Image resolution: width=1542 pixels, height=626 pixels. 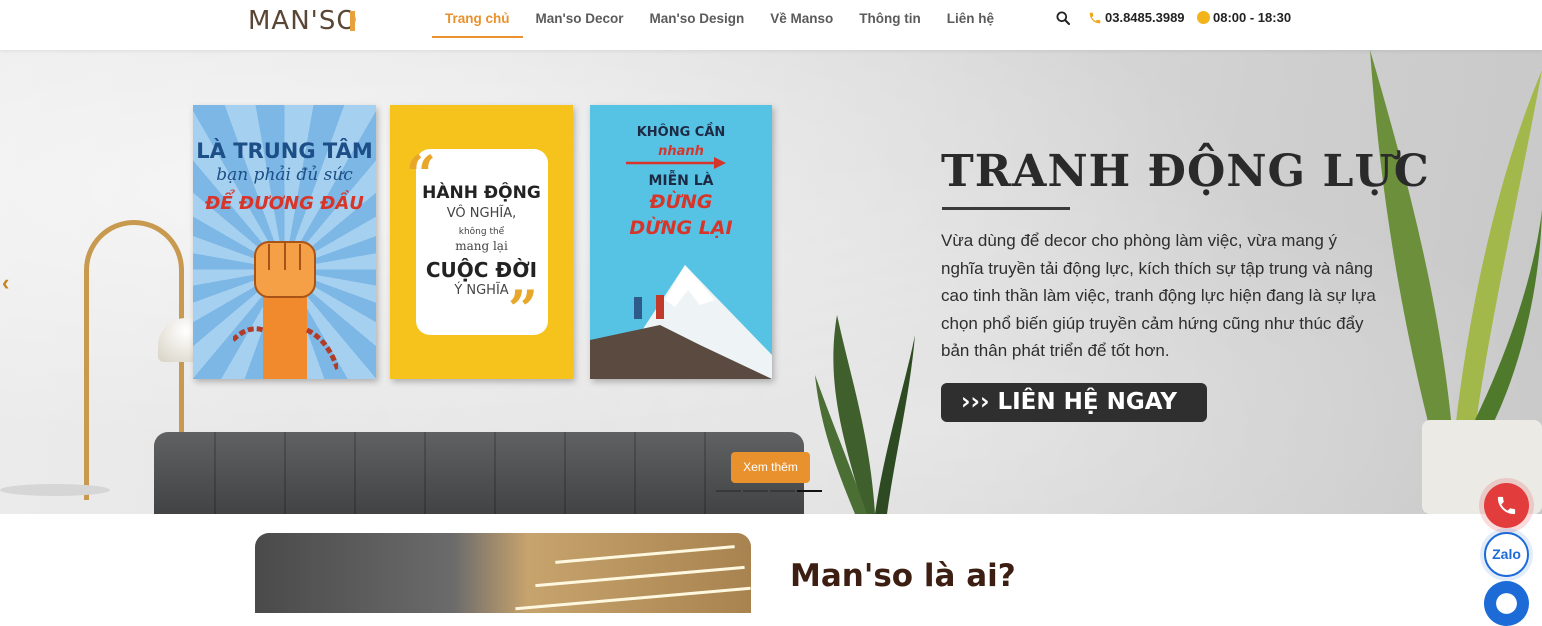 I want to click on poster2-line3: không thể, so click(x=481, y=232).